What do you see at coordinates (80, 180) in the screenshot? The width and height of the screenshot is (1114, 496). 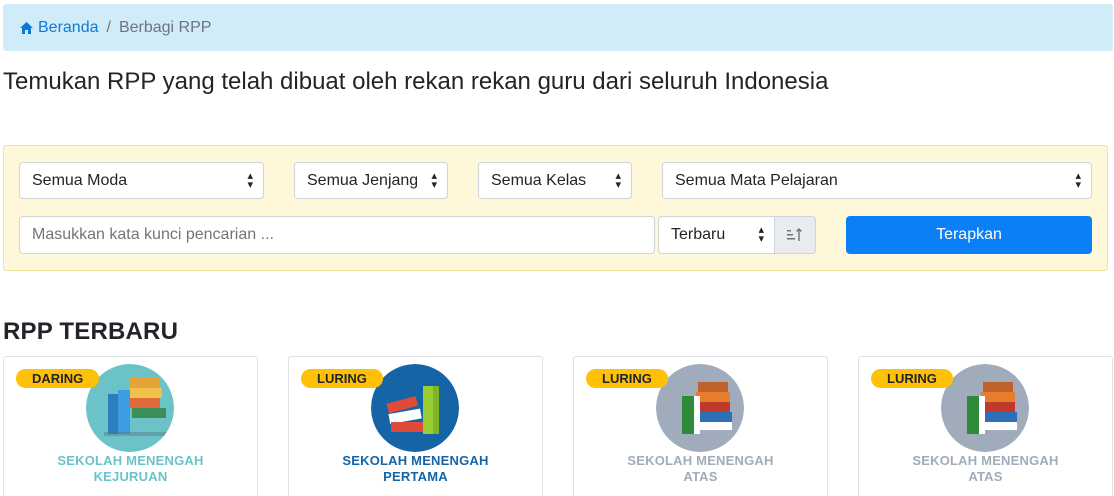 I see `moda-select-value: Semua Moda` at bounding box center [80, 180].